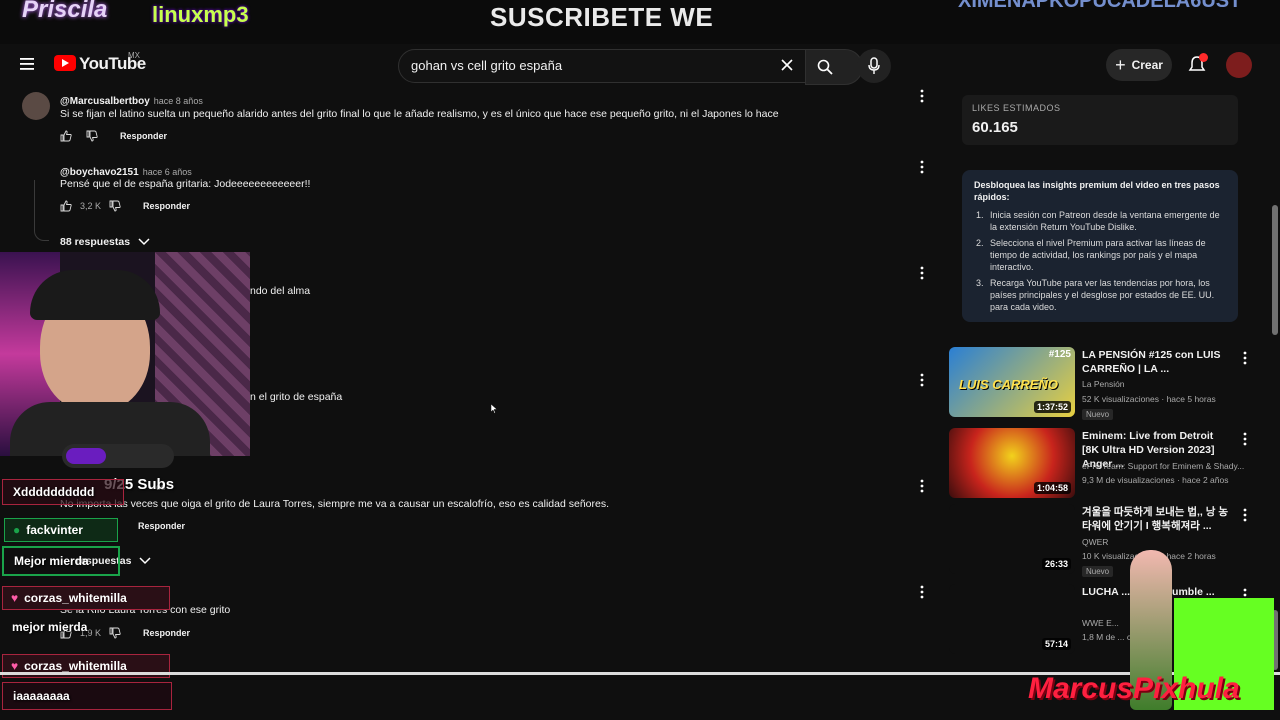 Image resolution: width=1280 pixels, height=720 pixels. Describe the element at coordinates (61, 561) in the screenshot. I see `chat-message: Mejor mierda` at that location.